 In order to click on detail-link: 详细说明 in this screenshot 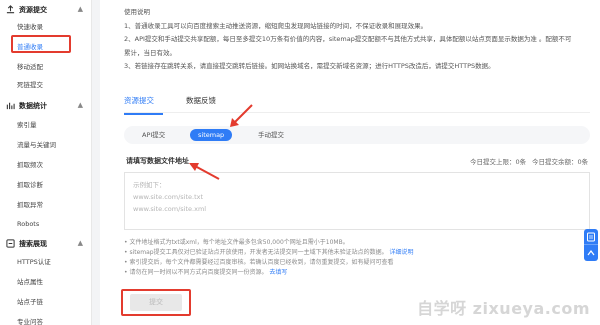, I will do `click(402, 252)`.